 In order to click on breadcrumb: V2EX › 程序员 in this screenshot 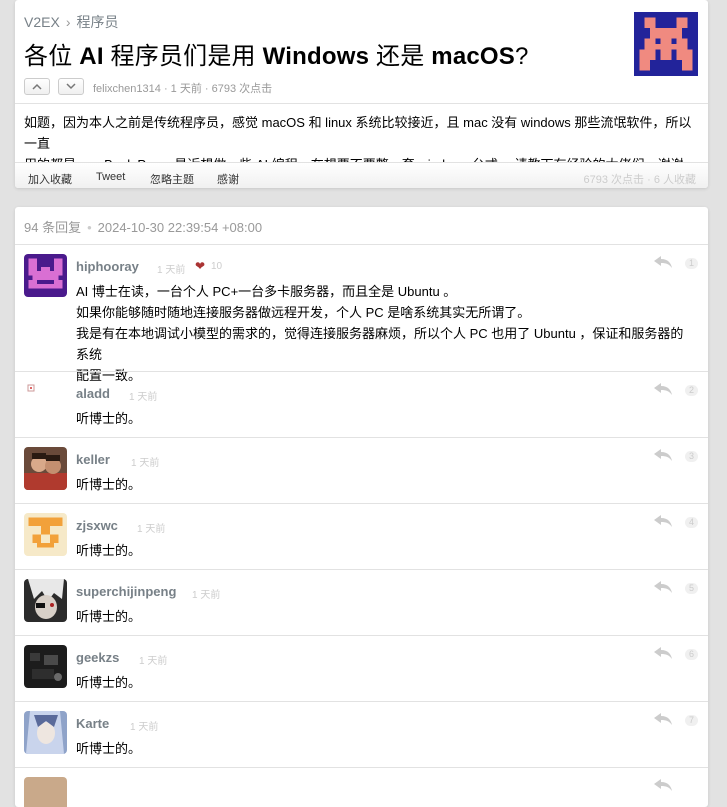, I will do `click(71, 22)`.